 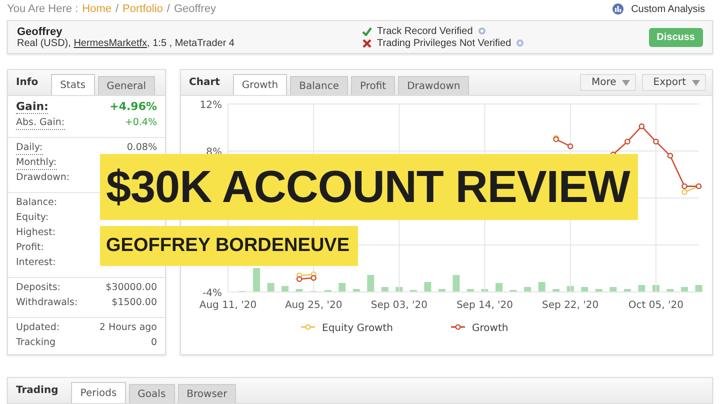 I want to click on stat-value: 0.08%, so click(x=141, y=147).